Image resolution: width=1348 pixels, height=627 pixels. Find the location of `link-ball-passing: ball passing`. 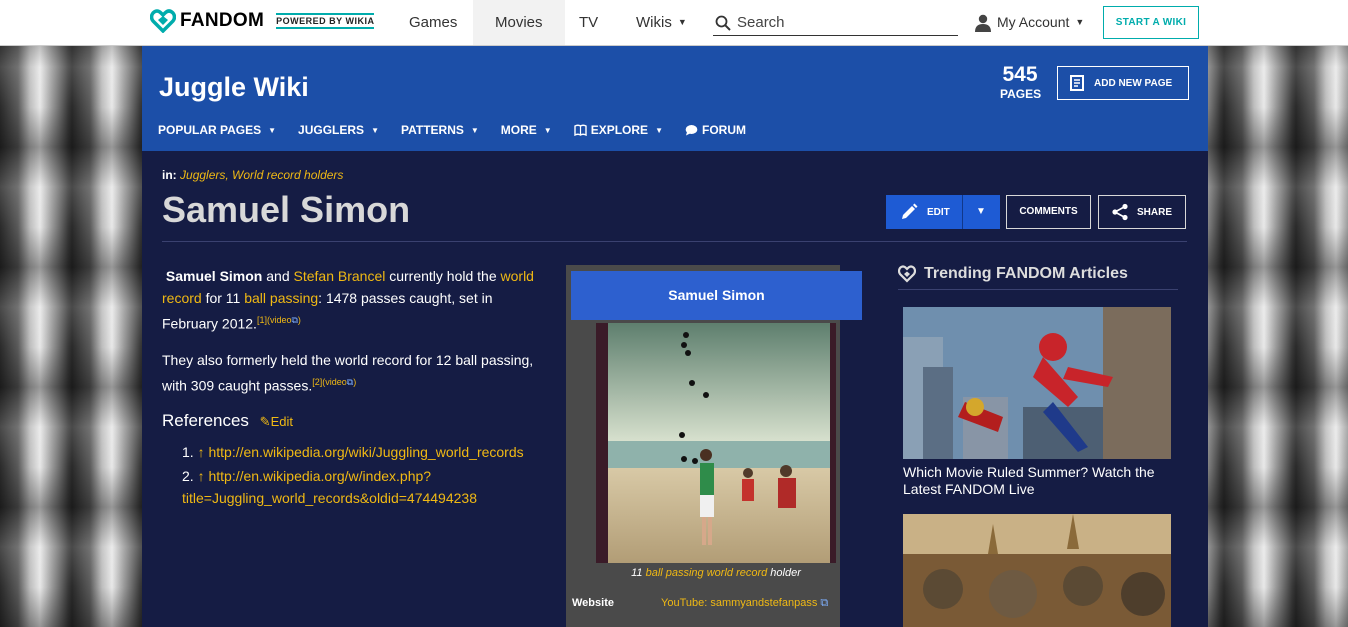

link-ball-passing: ball passing is located at coordinates (281, 298).